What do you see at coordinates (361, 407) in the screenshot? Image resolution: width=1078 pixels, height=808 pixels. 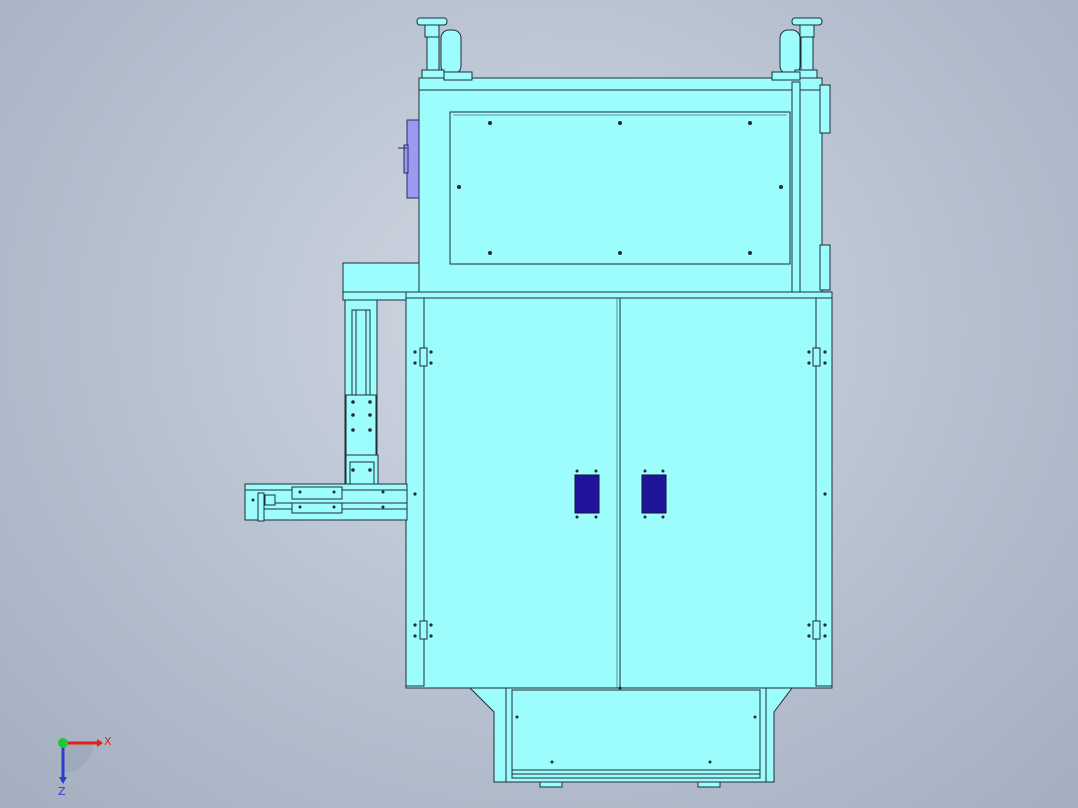 I see `vertical-linear-module` at bounding box center [361, 407].